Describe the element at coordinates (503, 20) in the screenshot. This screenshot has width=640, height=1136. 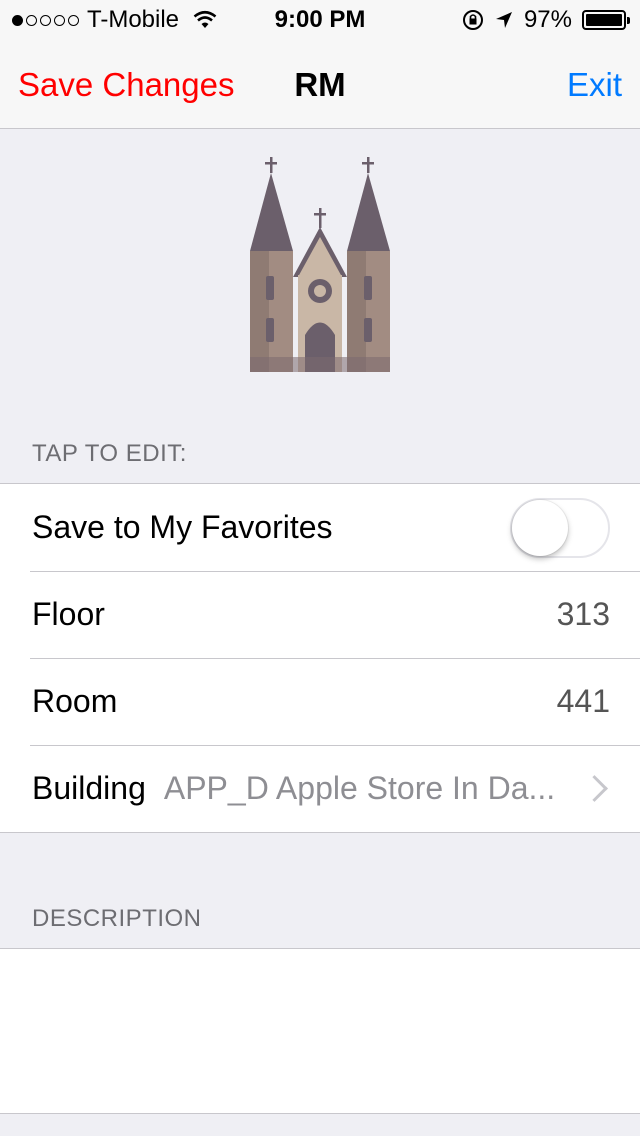
I see `location-arrow-icon` at that location.